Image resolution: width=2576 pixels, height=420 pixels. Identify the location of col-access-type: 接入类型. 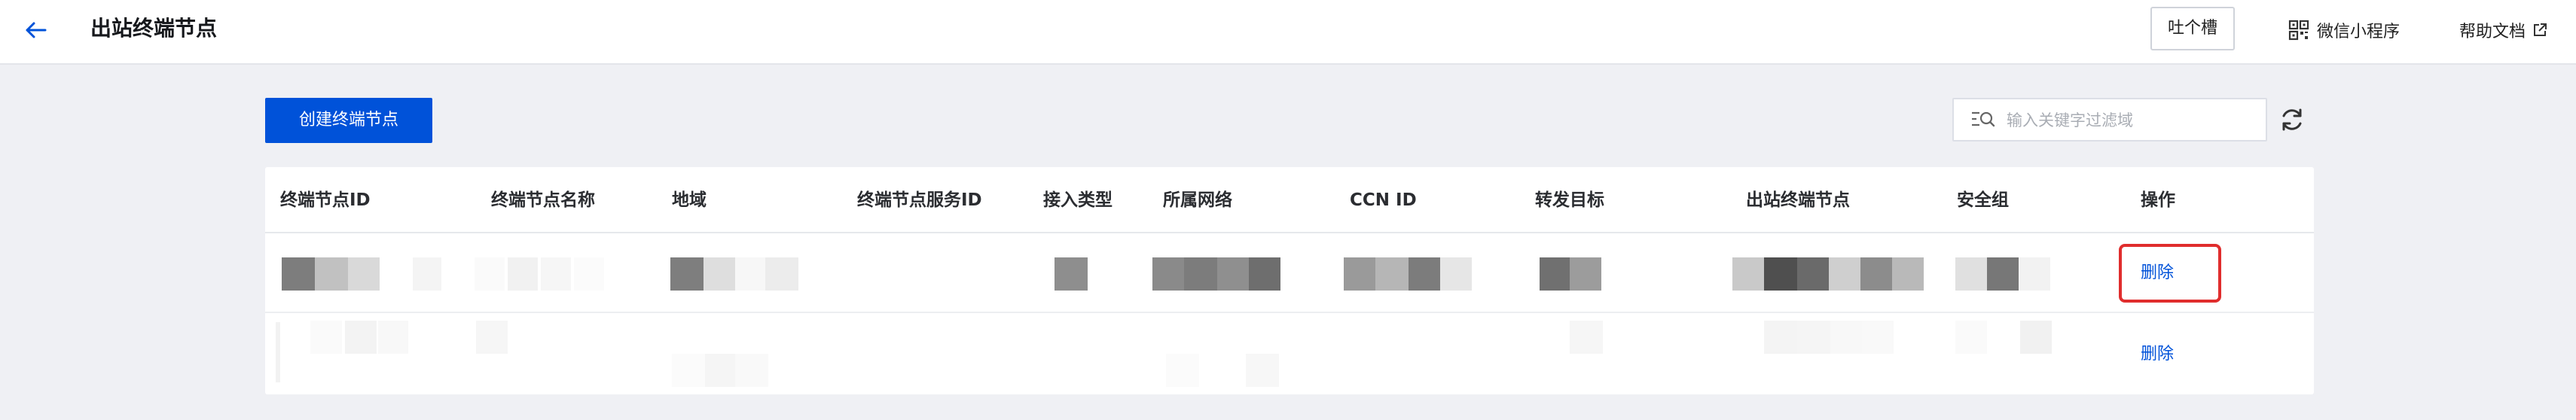
(1078, 200).